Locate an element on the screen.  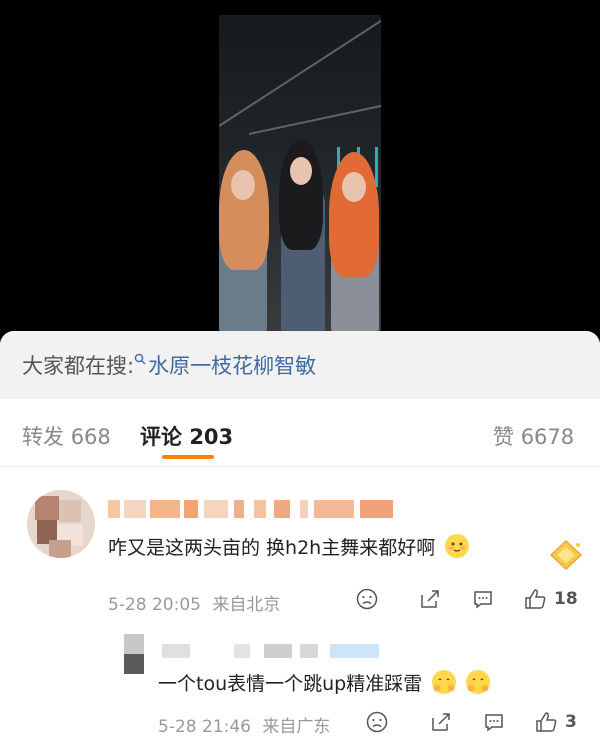
trending-search-query: 水原一枝花柳智敏 is located at coordinates (232, 366).